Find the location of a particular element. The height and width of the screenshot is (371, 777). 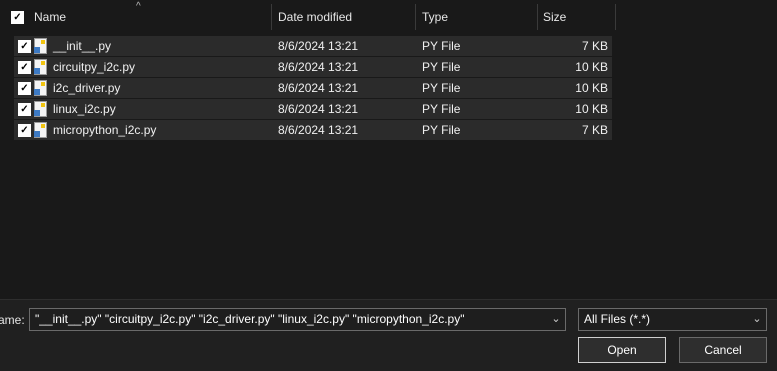

file-name: linux_i2c.py is located at coordinates (84, 109).